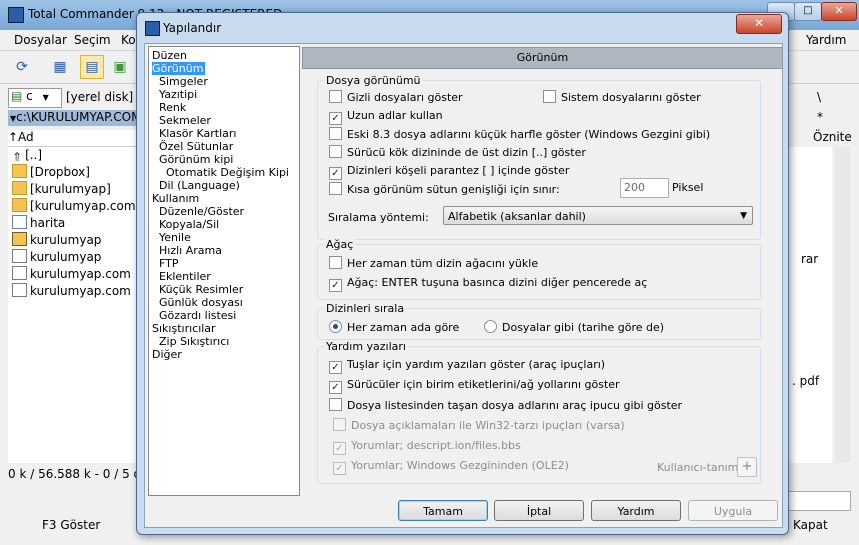 The image size is (859, 545). What do you see at coordinates (443, 510) in the screenshot?
I see `ok-button: Tamam` at bounding box center [443, 510].